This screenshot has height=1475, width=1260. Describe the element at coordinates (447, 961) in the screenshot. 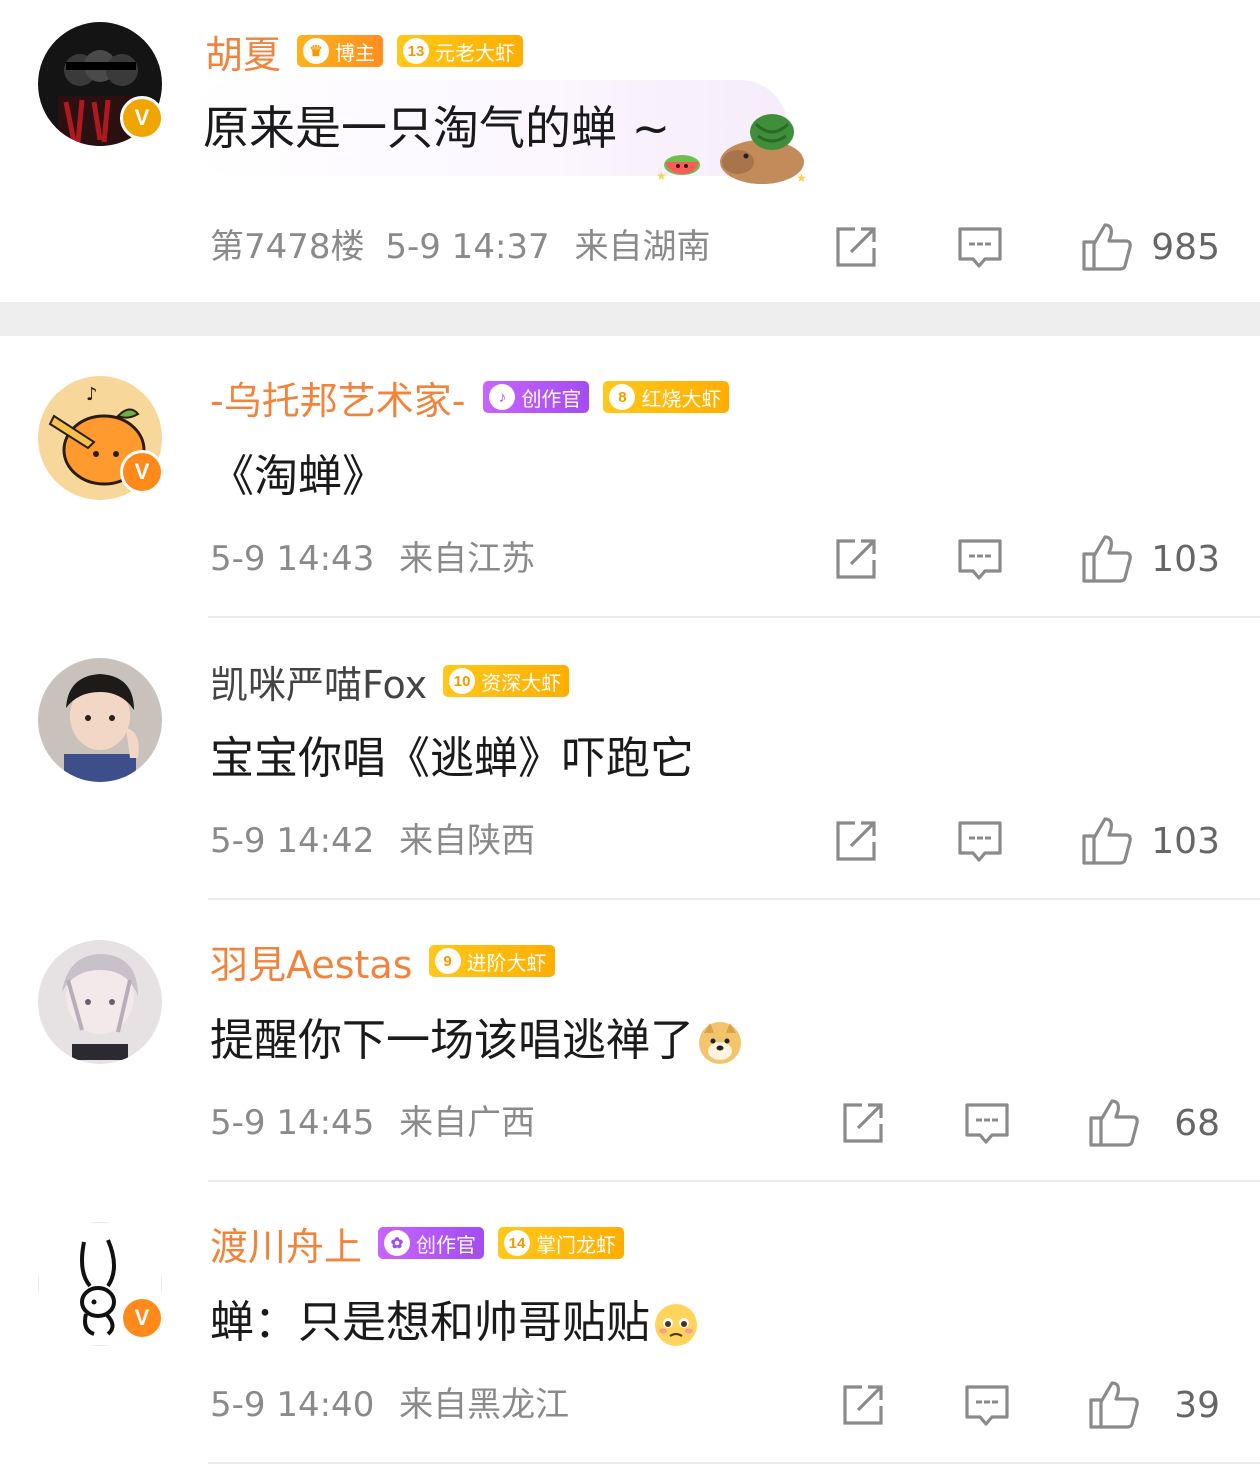

I see `level-number: 9` at that location.